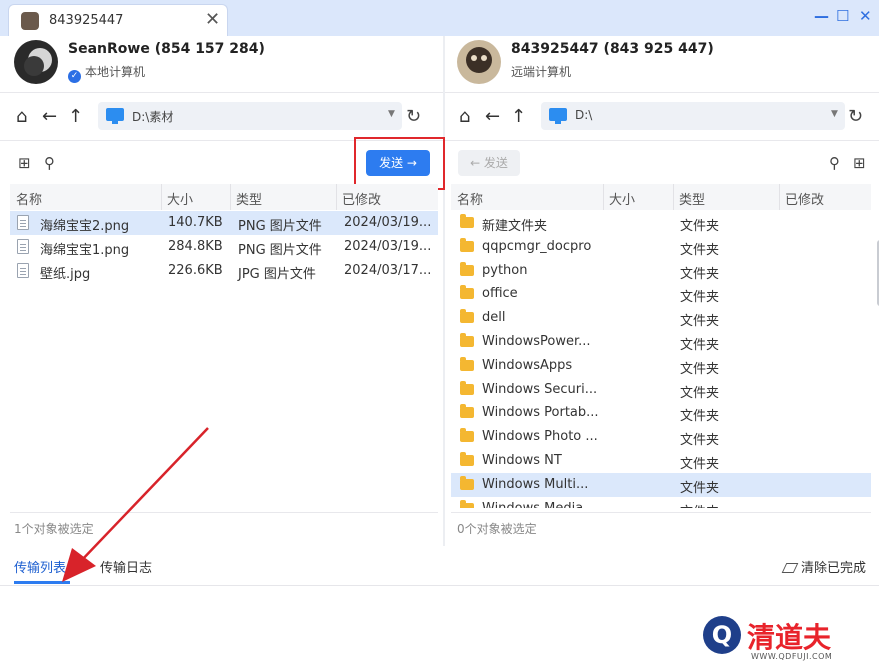 Image resolution: width=879 pixels, height=663 pixels. What do you see at coordinates (144, 495) in the screenshot?
I see `arrow-shaft` at bounding box center [144, 495].